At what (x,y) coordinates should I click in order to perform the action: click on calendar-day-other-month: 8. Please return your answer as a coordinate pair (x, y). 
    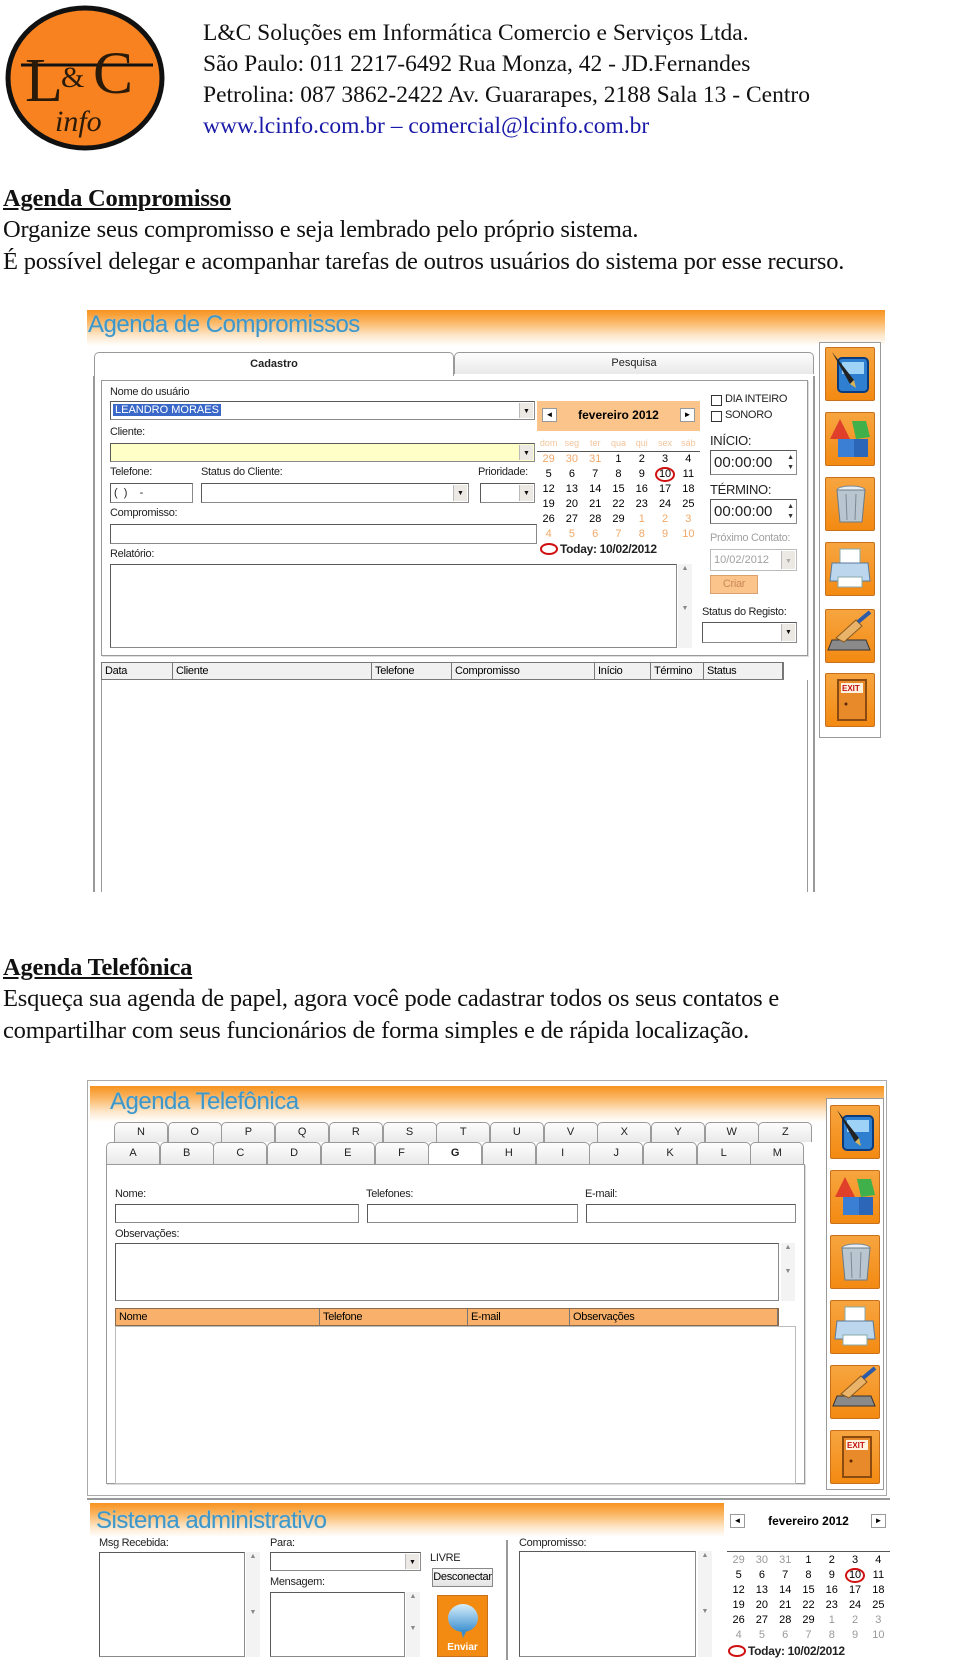
    Looking at the image, I should click on (831, 1635).